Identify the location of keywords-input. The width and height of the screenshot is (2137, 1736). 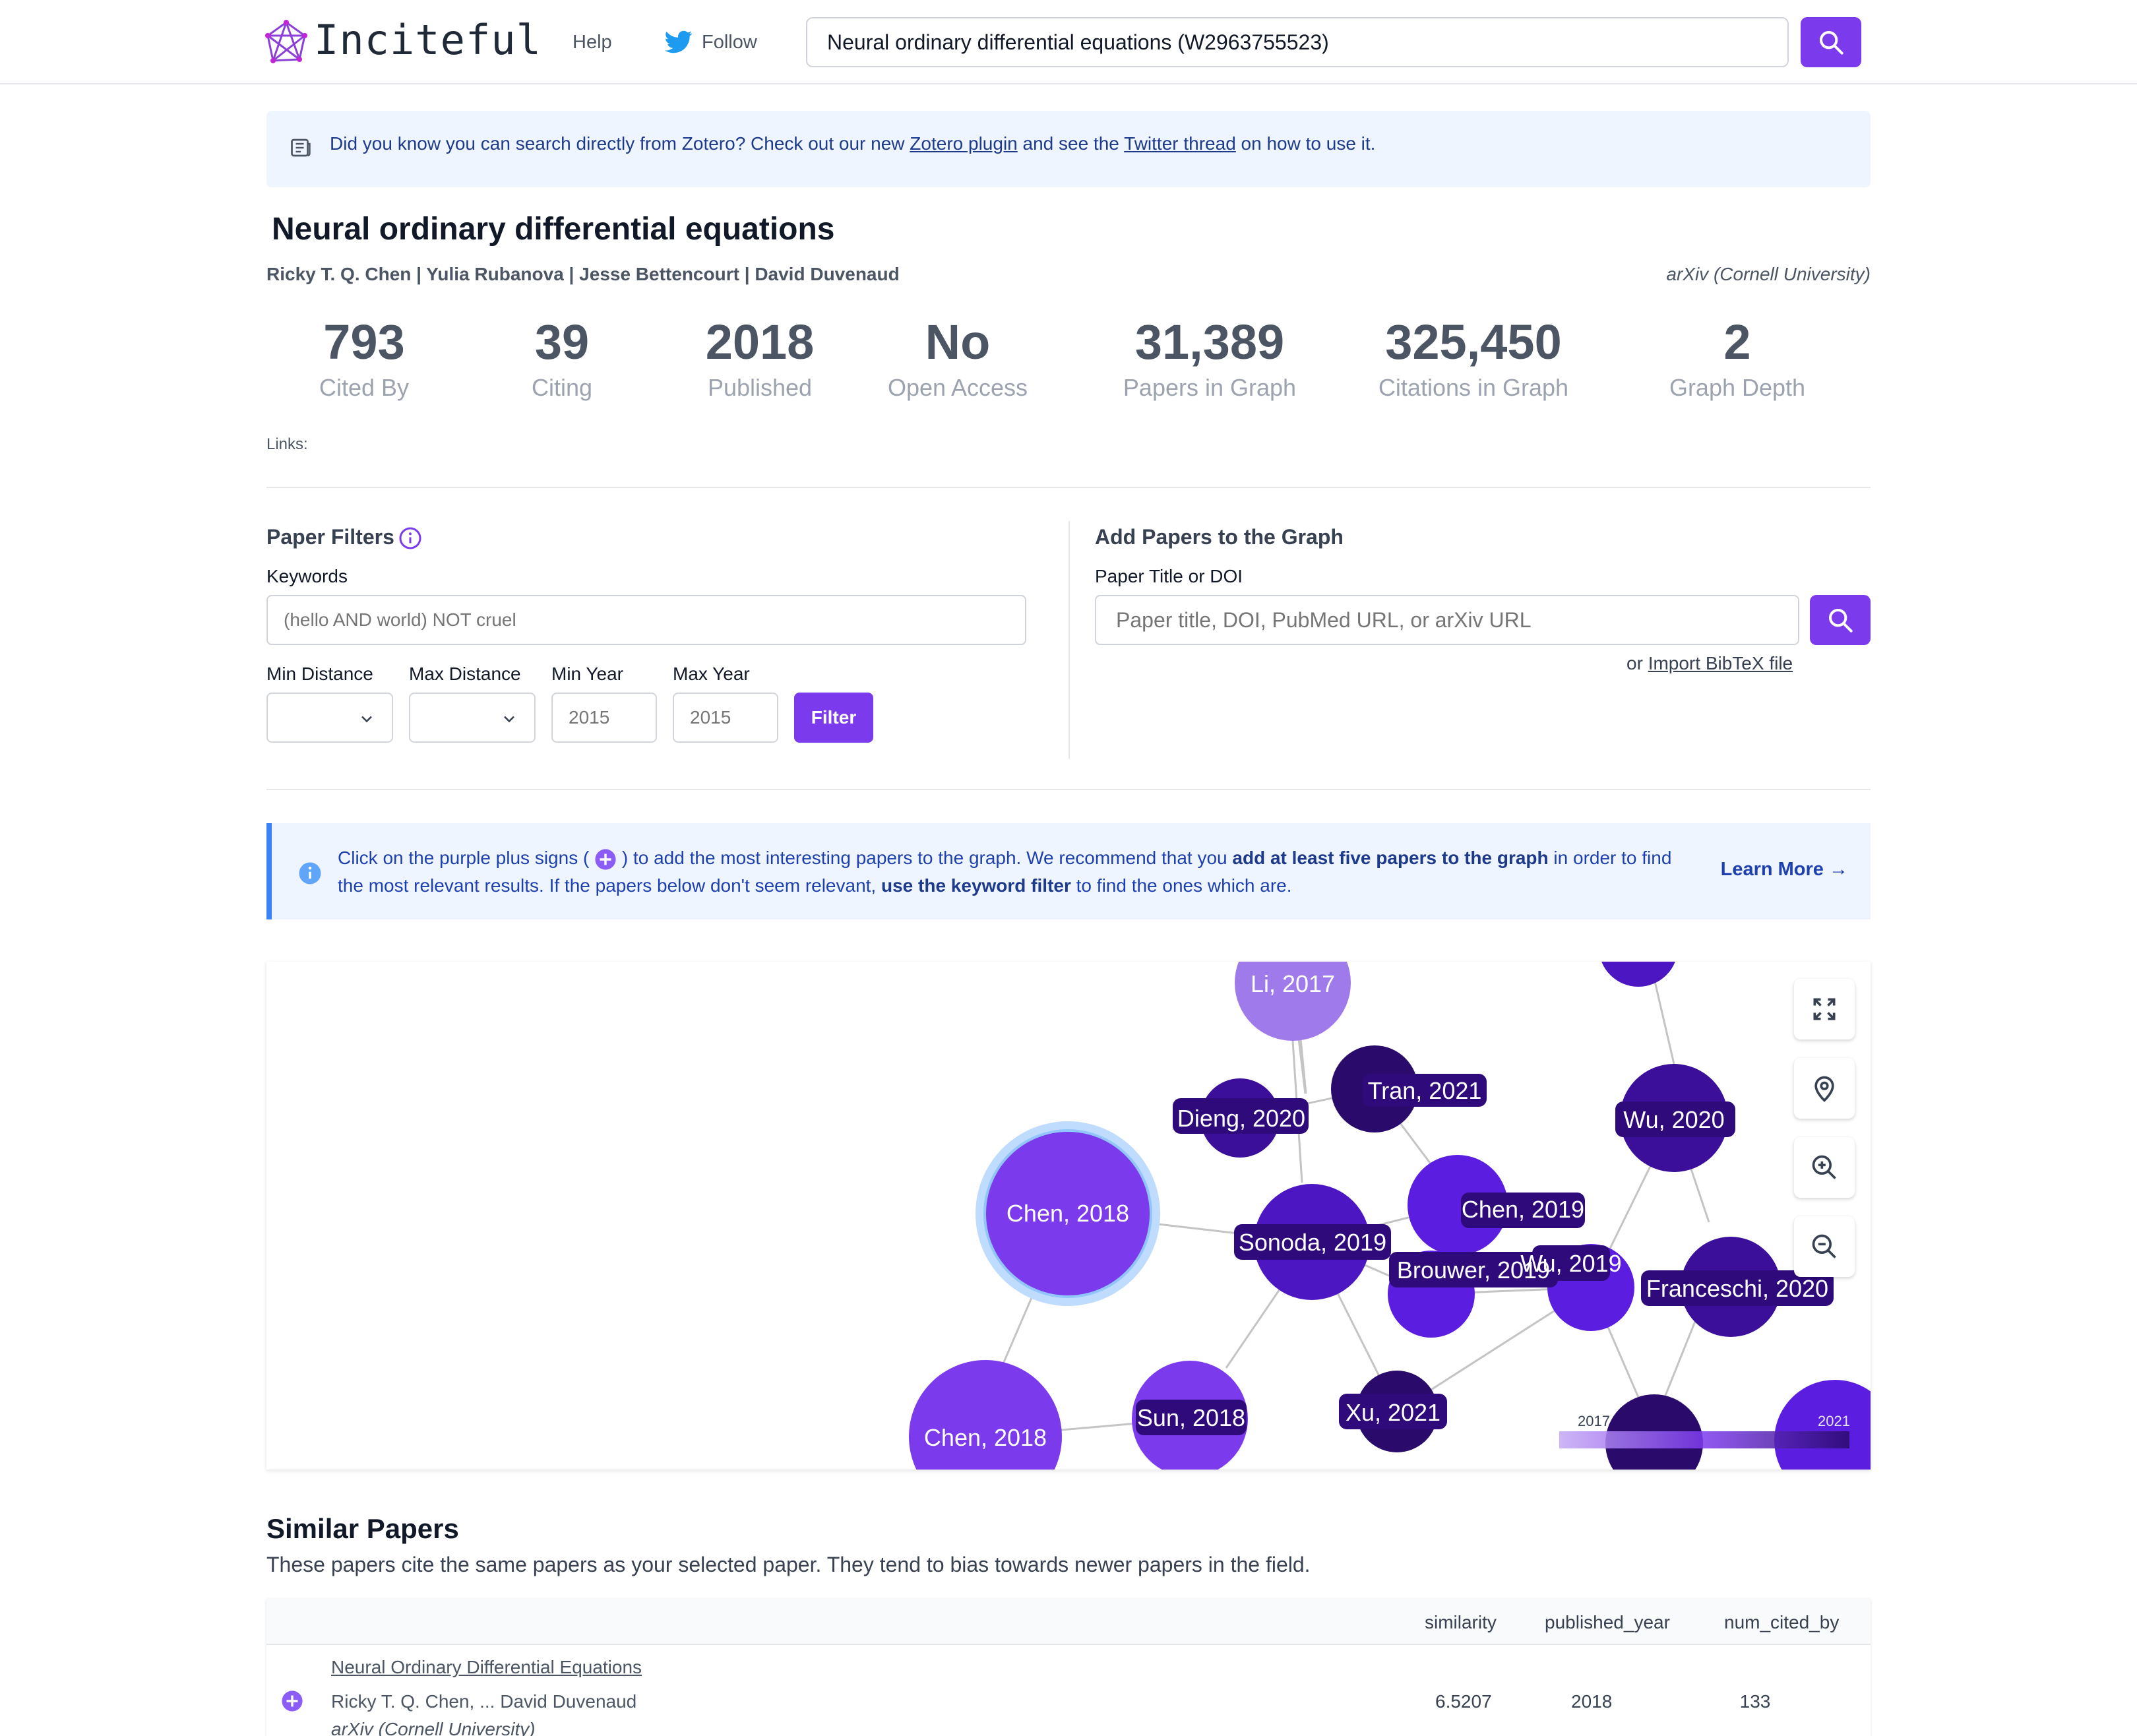
(646, 620).